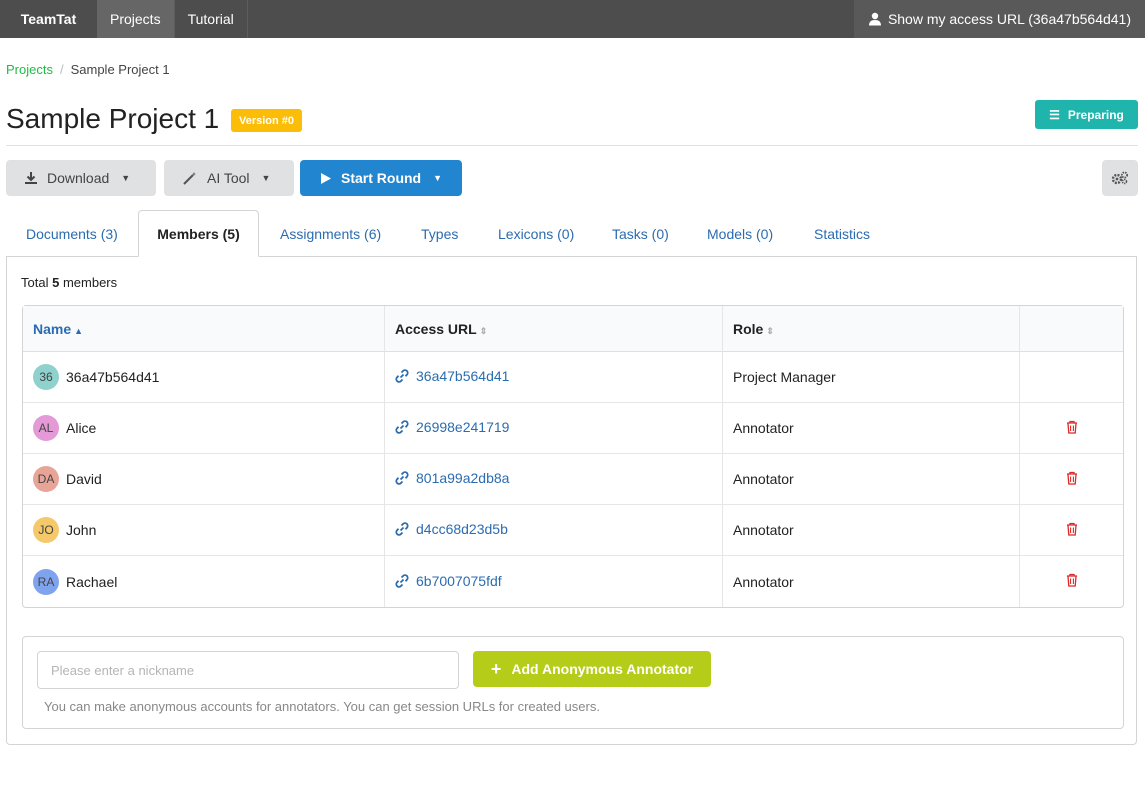 This screenshot has width=1145, height=800. I want to click on settings-button, so click(1120, 178).